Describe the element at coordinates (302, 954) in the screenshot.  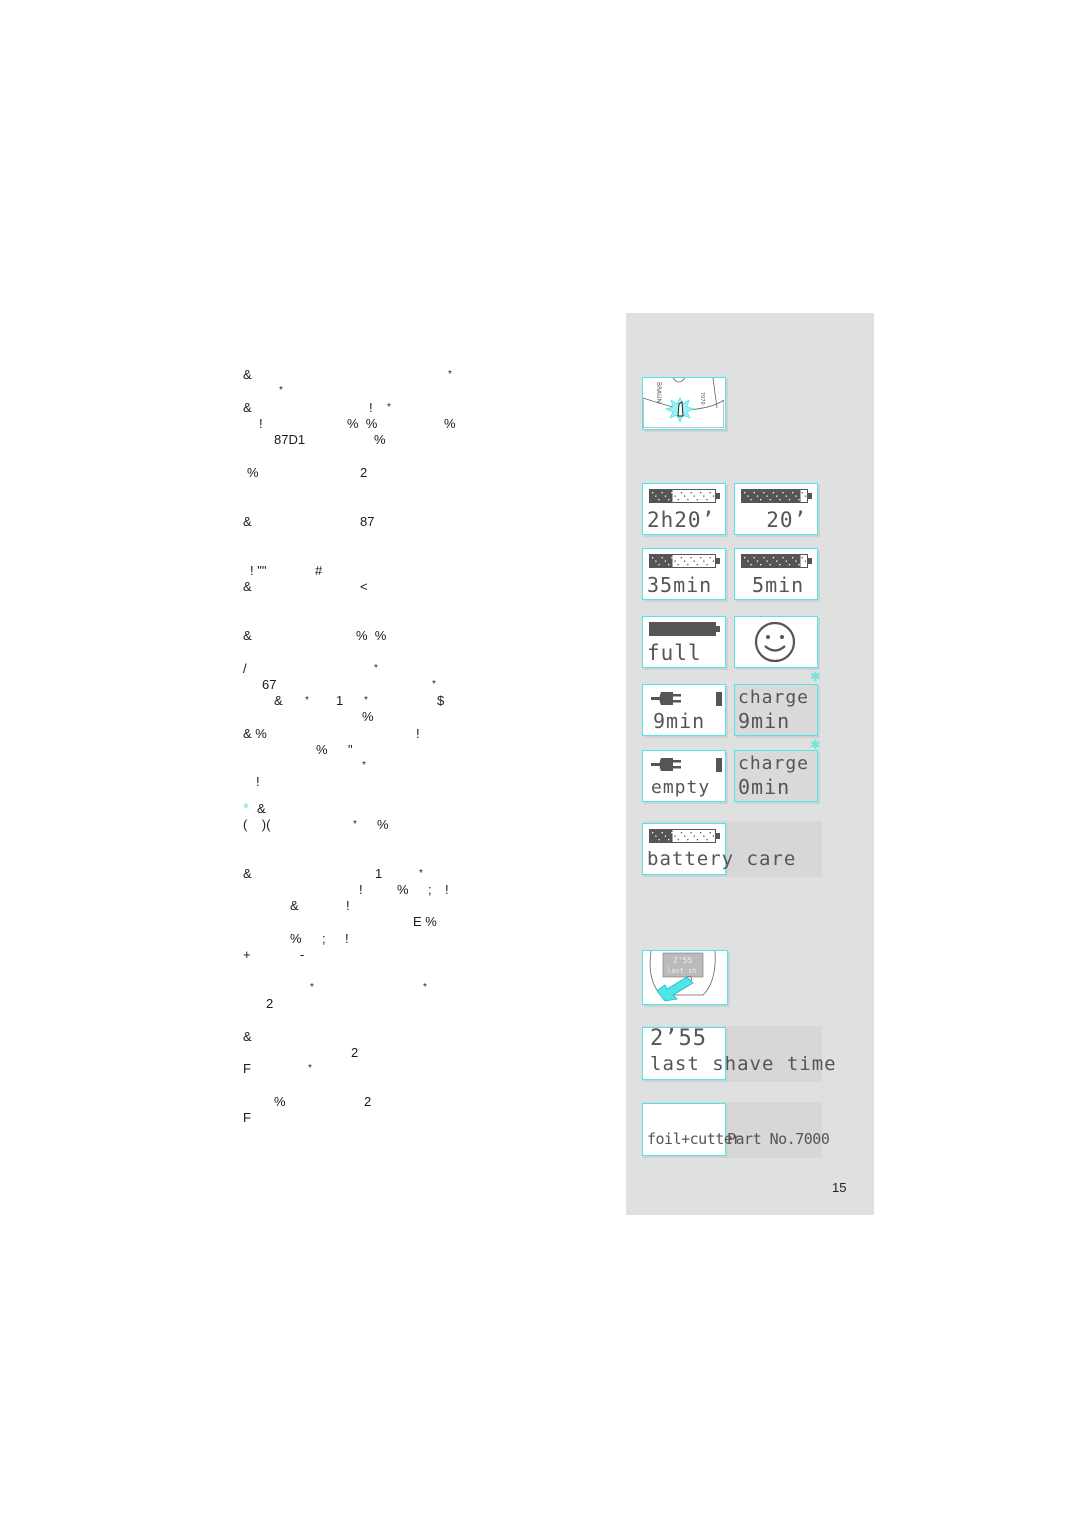
I see `text-fragment: -` at that location.